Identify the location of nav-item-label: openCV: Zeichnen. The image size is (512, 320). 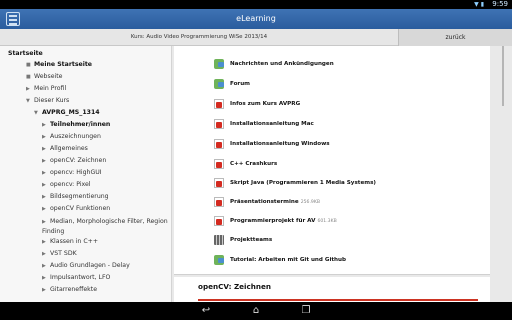
(78, 160).